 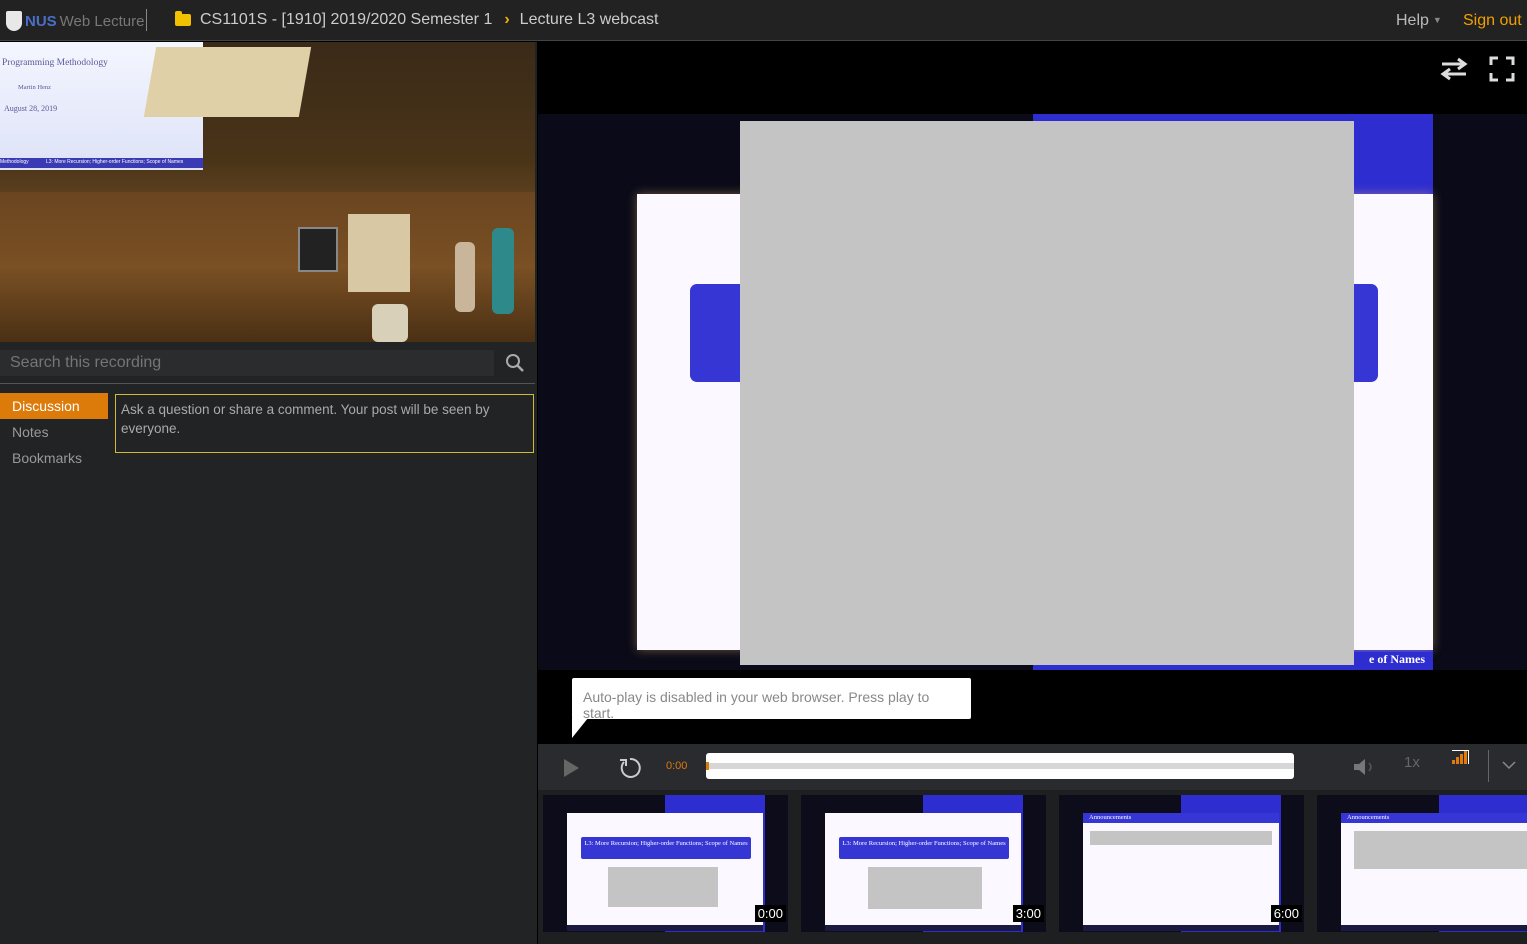 I want to click on side-tabs: Discussion Notes Bookmarks, so click(x=54, y=432).